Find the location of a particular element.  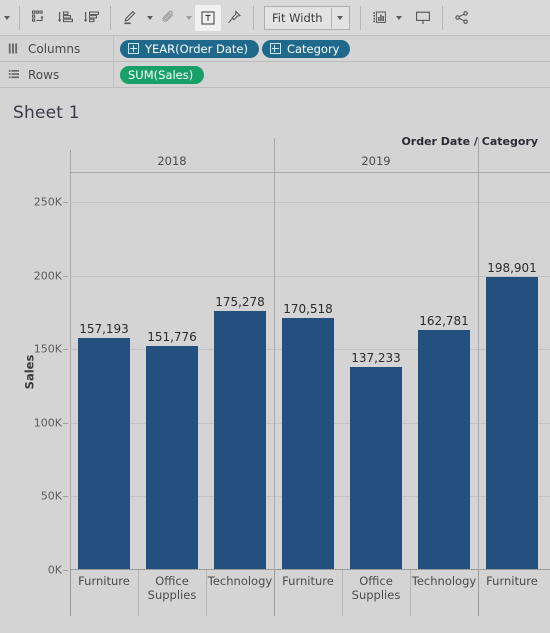

swap-rows-columns-icon is located at coordinates (38, 16).